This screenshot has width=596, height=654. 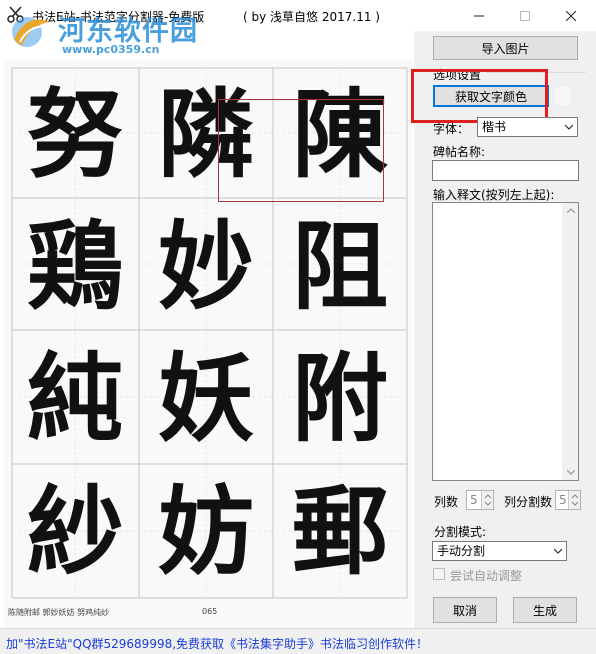 I want to click on column-split-stepper-arrows, so click(x=574, y=500).